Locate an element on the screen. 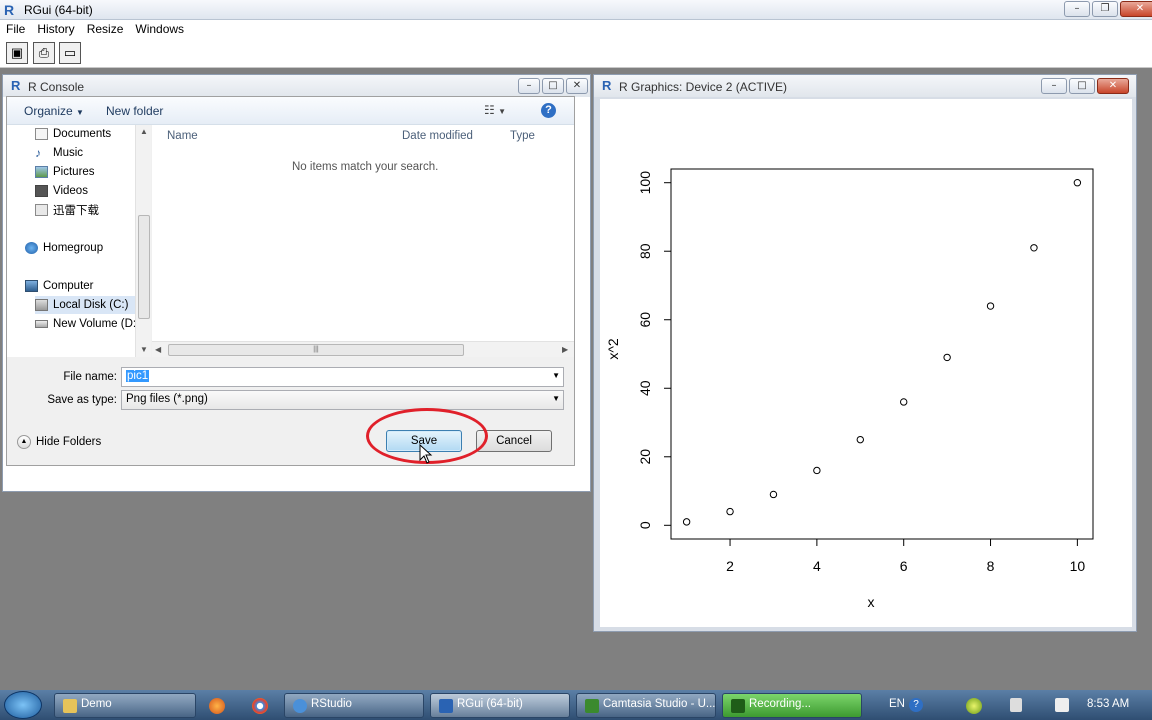 Image resolution: width=1152 pixels, height=720 pixels. file-hscrollbar: ◀ ||| ▶ is located at coordinates (363, 349).